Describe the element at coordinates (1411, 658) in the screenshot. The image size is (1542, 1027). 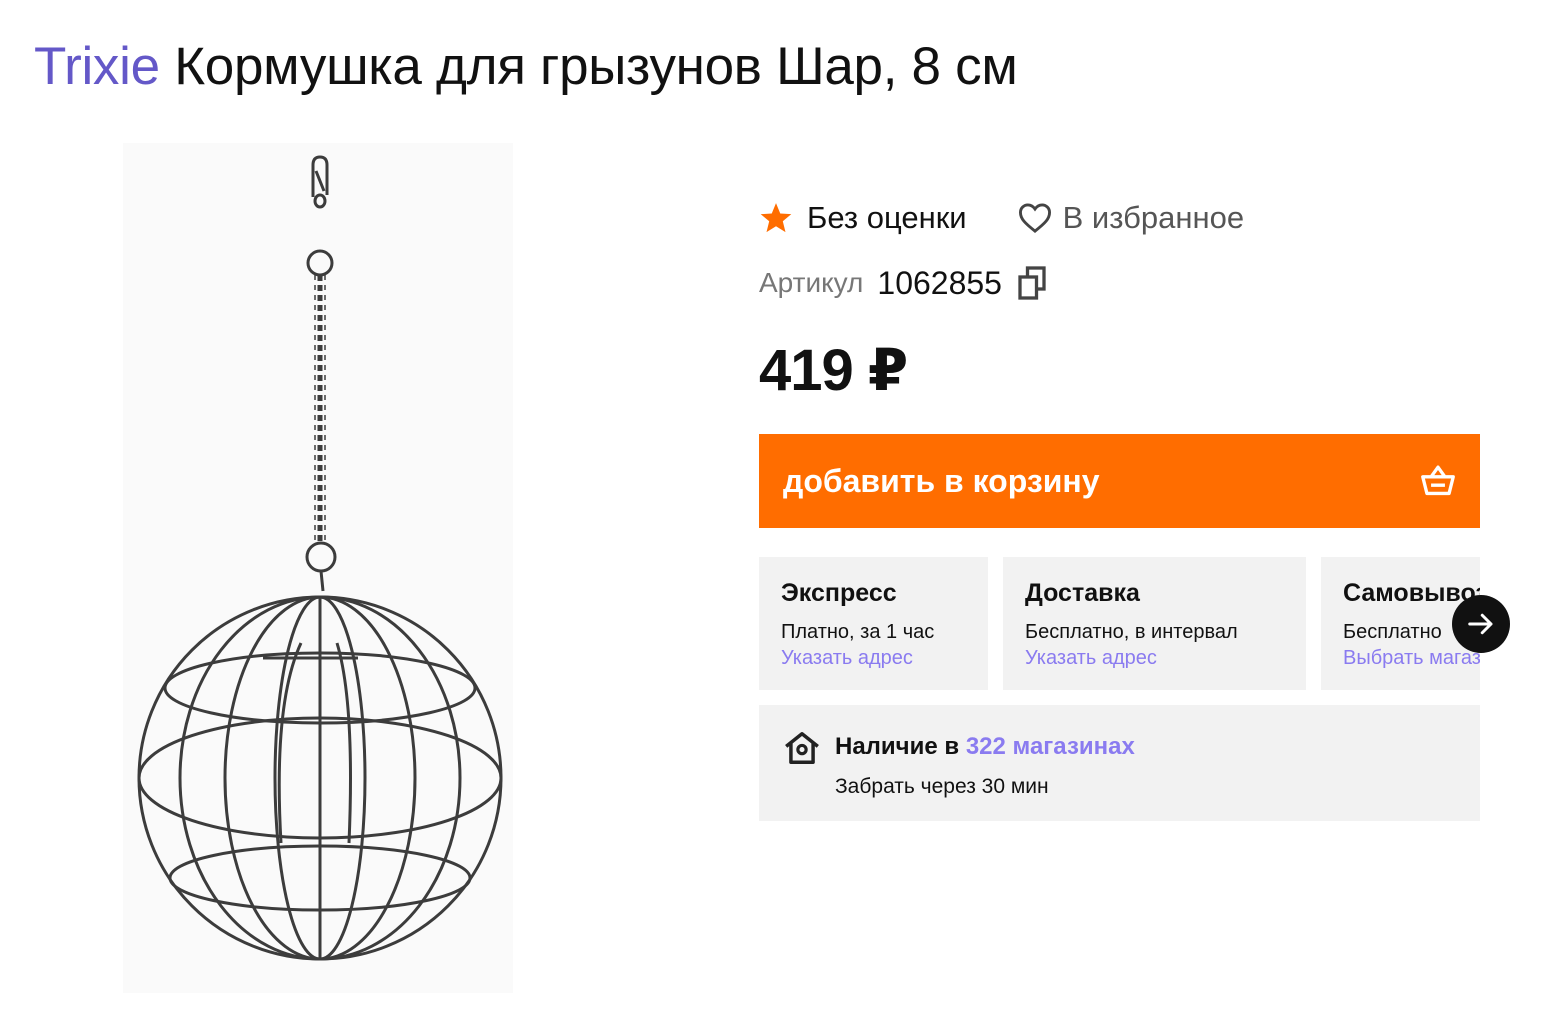
I see `delivery-link: Выбрать магазин` at that location.